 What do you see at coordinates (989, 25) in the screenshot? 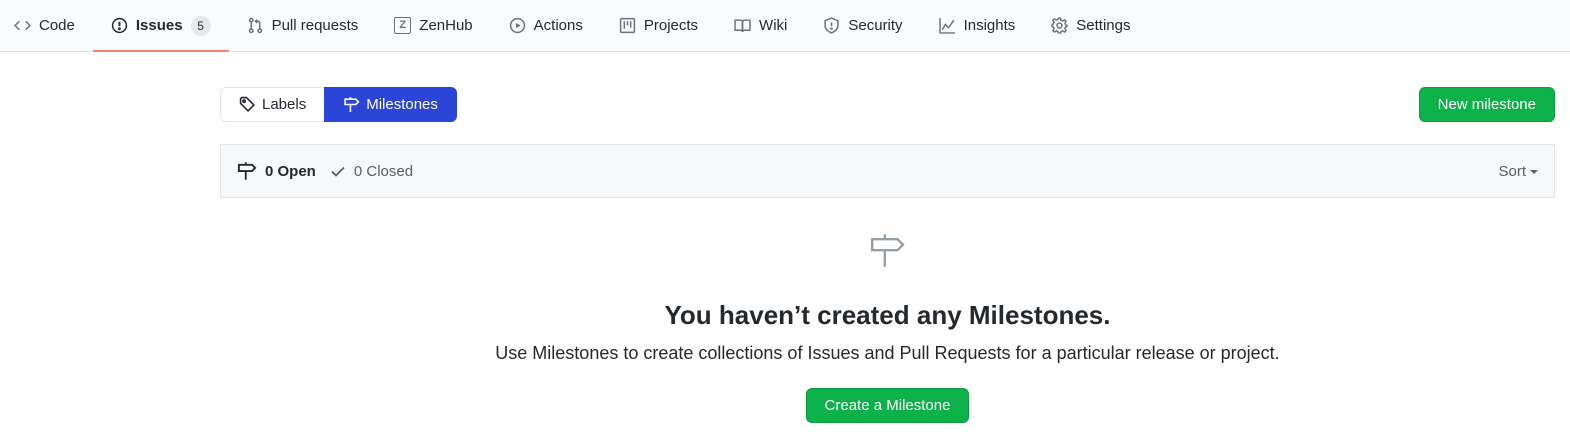
I see `tab-label: Insights` at bounding box center [989, 25].